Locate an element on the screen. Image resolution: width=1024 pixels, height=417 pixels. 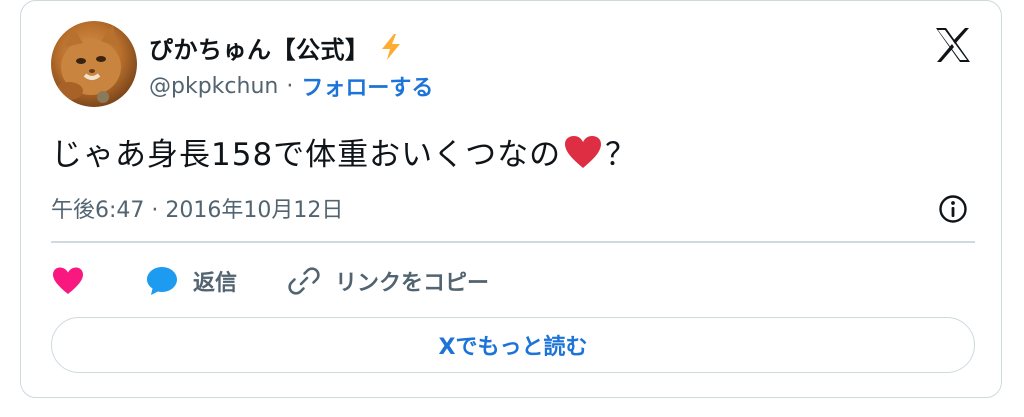
copy-link-label: リンクをコピー is located at coordinates (412, 283).